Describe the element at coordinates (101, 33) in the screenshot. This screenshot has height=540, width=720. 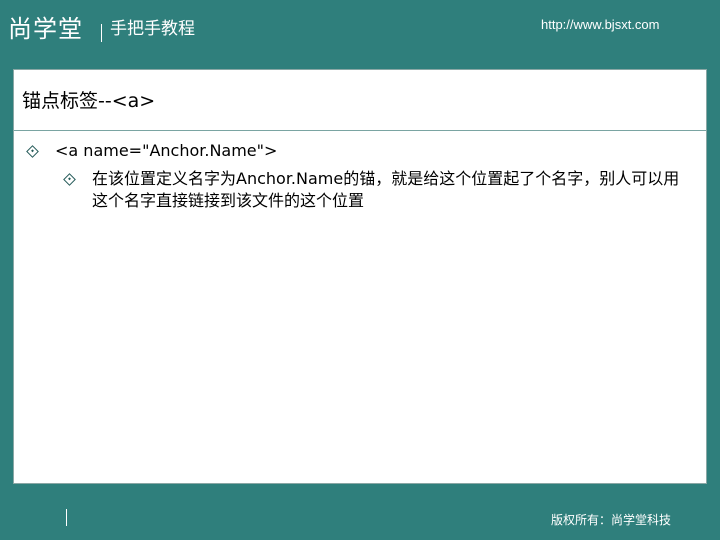
I see `header-divider` at that location.